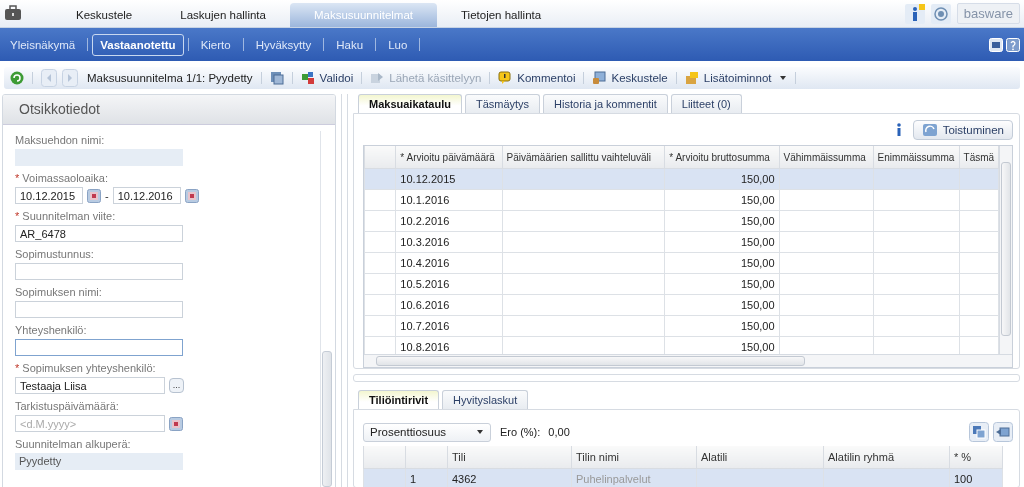  What do you see at coordinates (520, 432) in the screenshot?
I see `field-label: Ero (%):` at bounding box center [520, 432].